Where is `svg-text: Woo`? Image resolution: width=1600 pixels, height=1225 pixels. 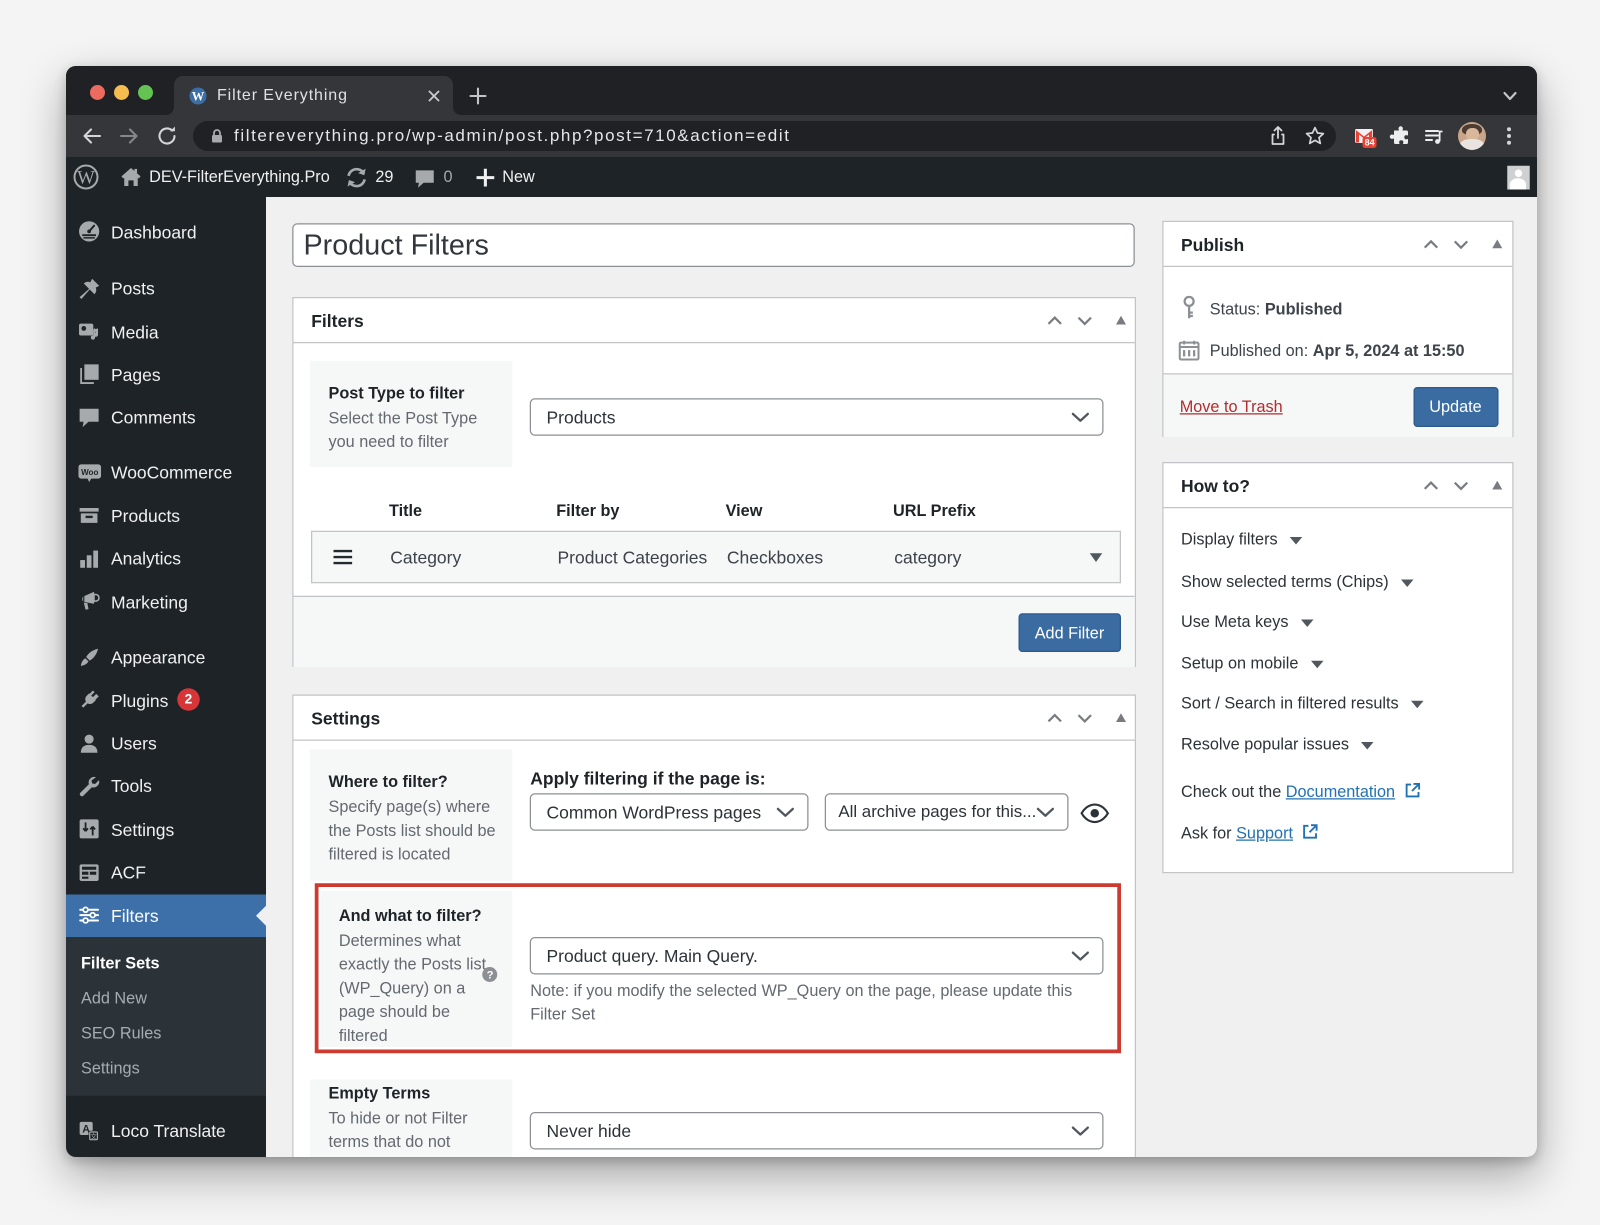 svg-text: Woo is located at coordinates (89, 472).